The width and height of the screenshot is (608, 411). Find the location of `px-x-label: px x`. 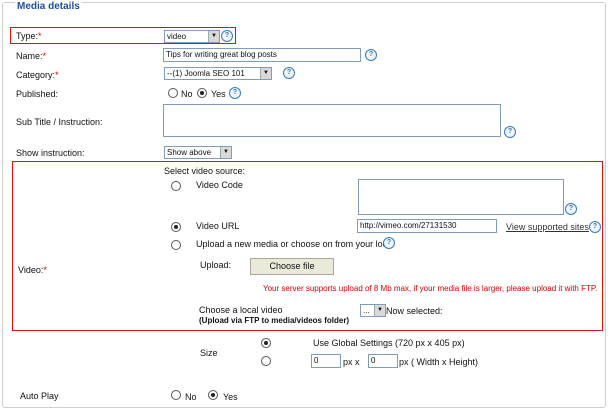

px-x-label: px x is located at coordinates (351, 362).